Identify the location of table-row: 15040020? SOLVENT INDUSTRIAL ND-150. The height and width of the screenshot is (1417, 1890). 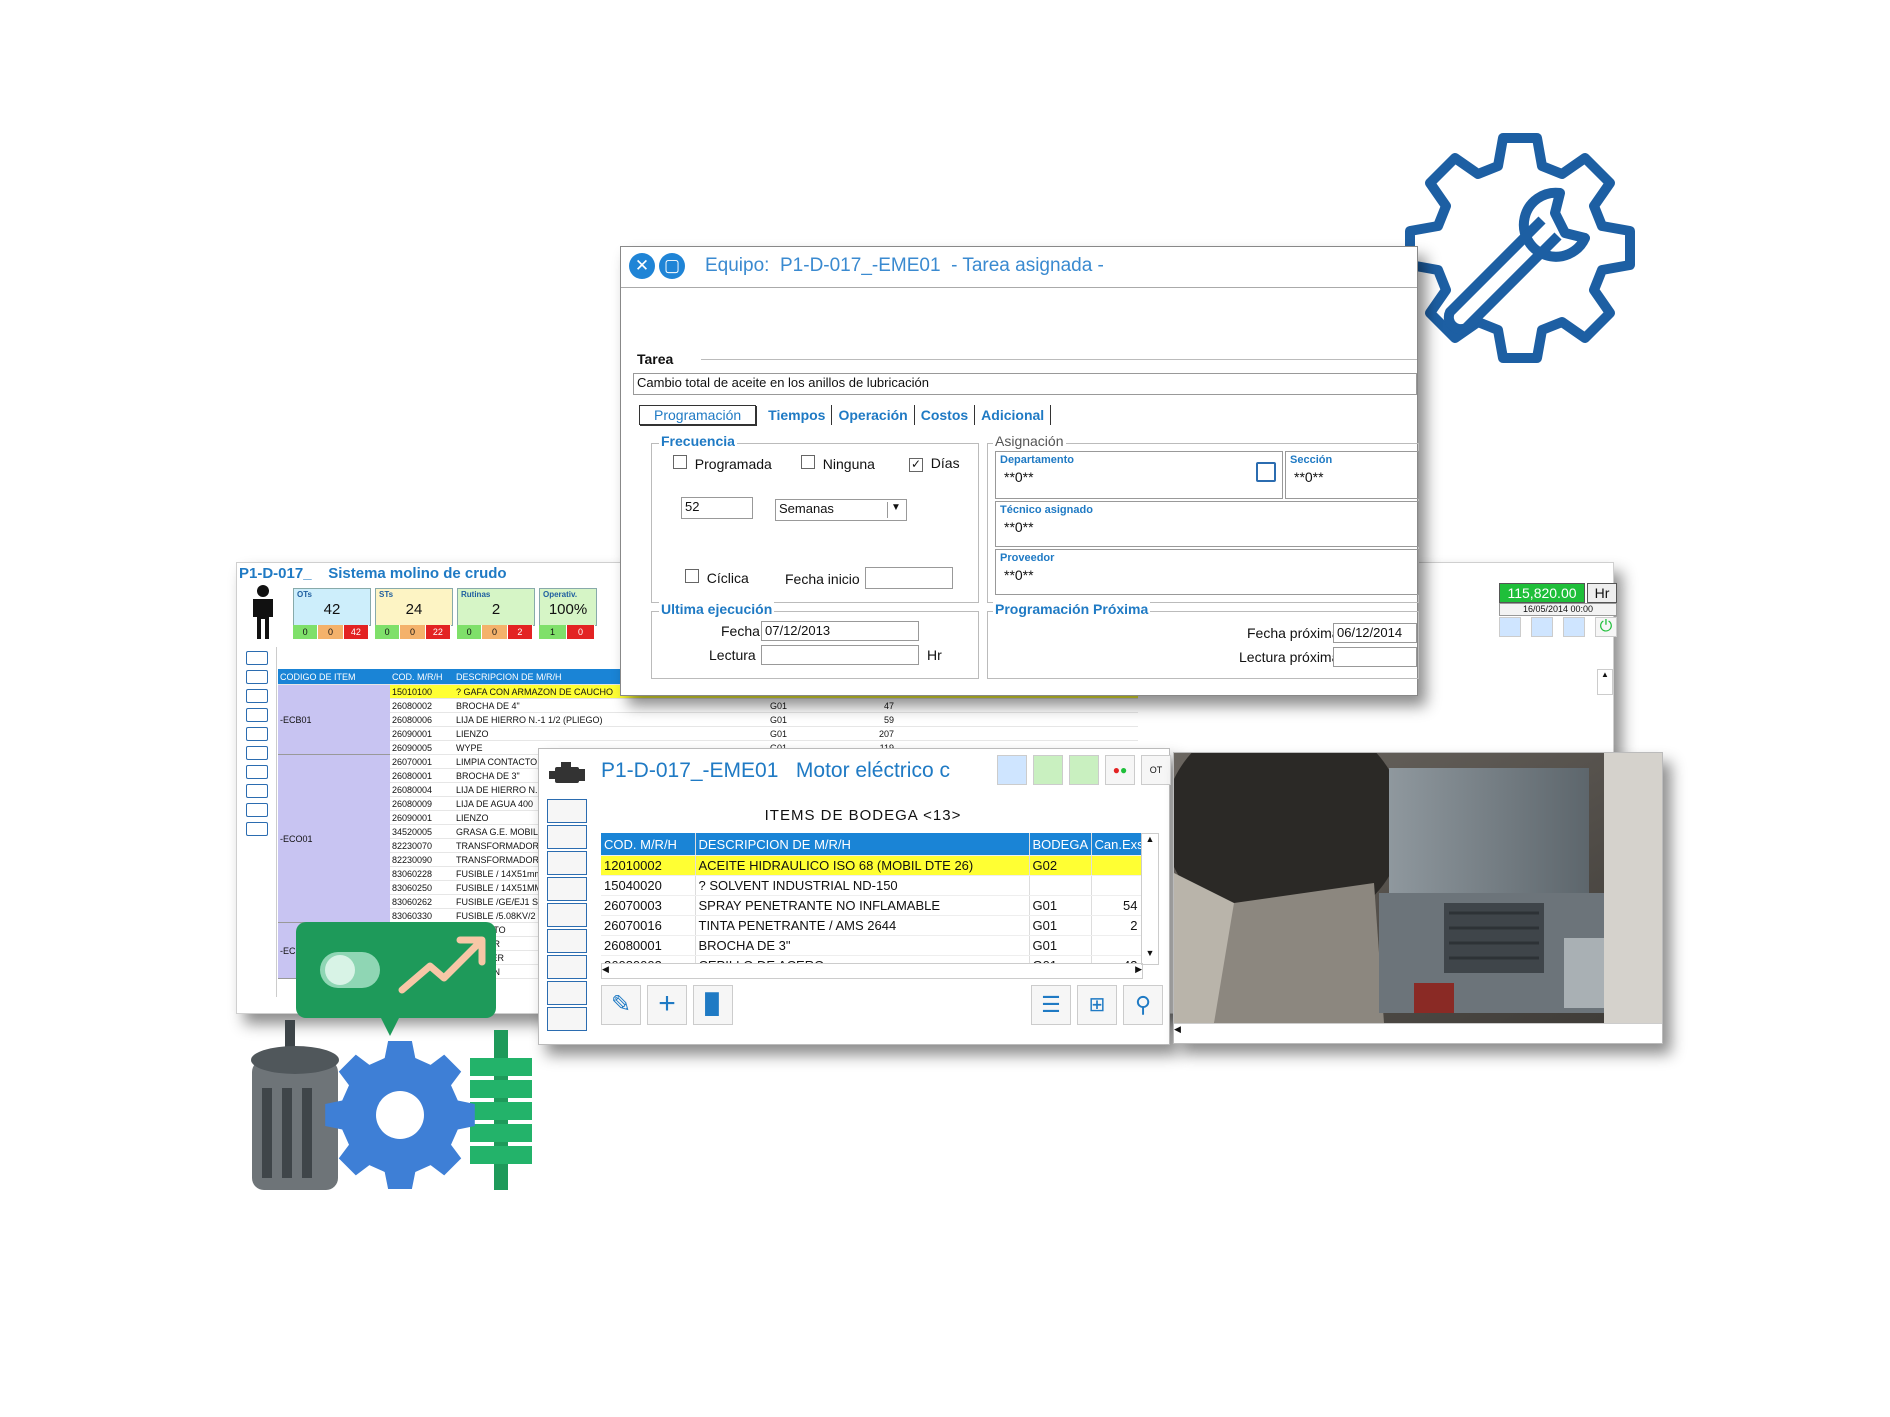
(871, 885).